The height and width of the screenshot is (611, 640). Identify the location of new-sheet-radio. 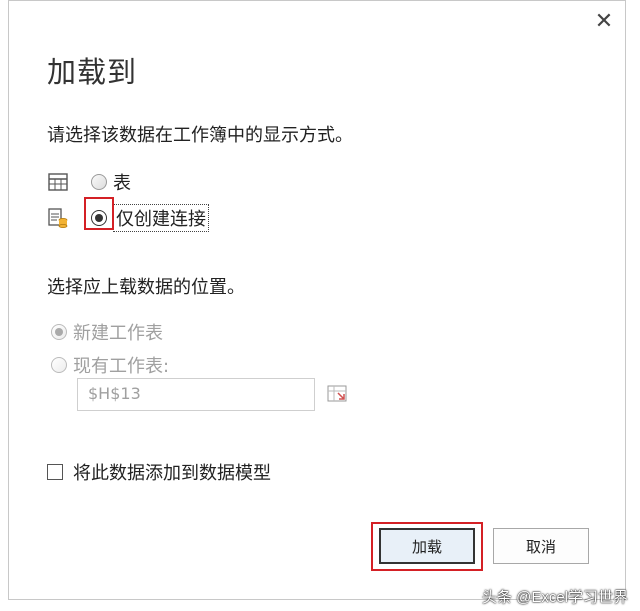
(59, 332).